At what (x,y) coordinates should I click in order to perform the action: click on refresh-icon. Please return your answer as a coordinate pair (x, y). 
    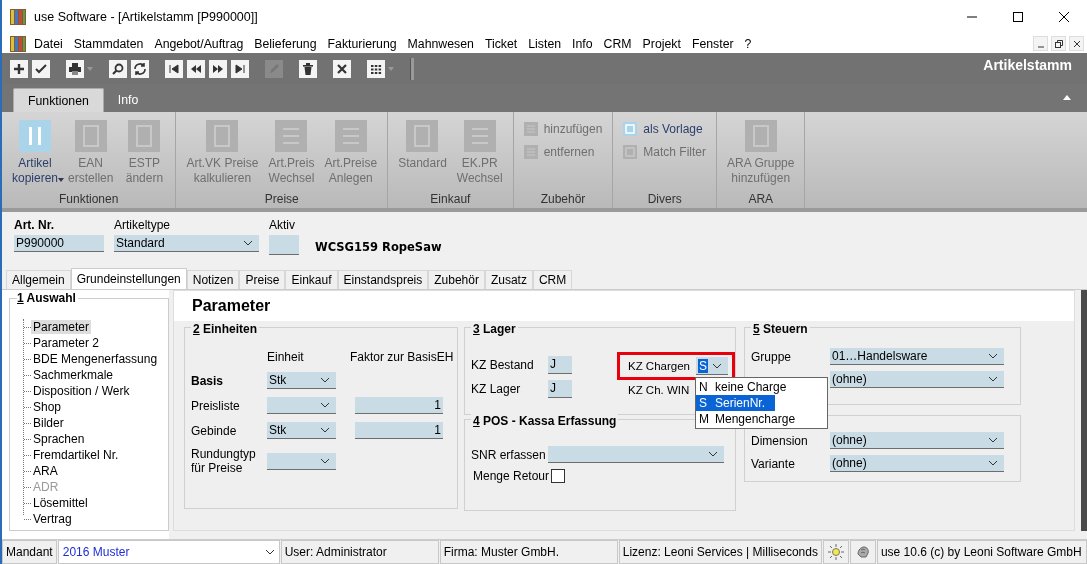
    Looking at the image, I should click on (140, 68).